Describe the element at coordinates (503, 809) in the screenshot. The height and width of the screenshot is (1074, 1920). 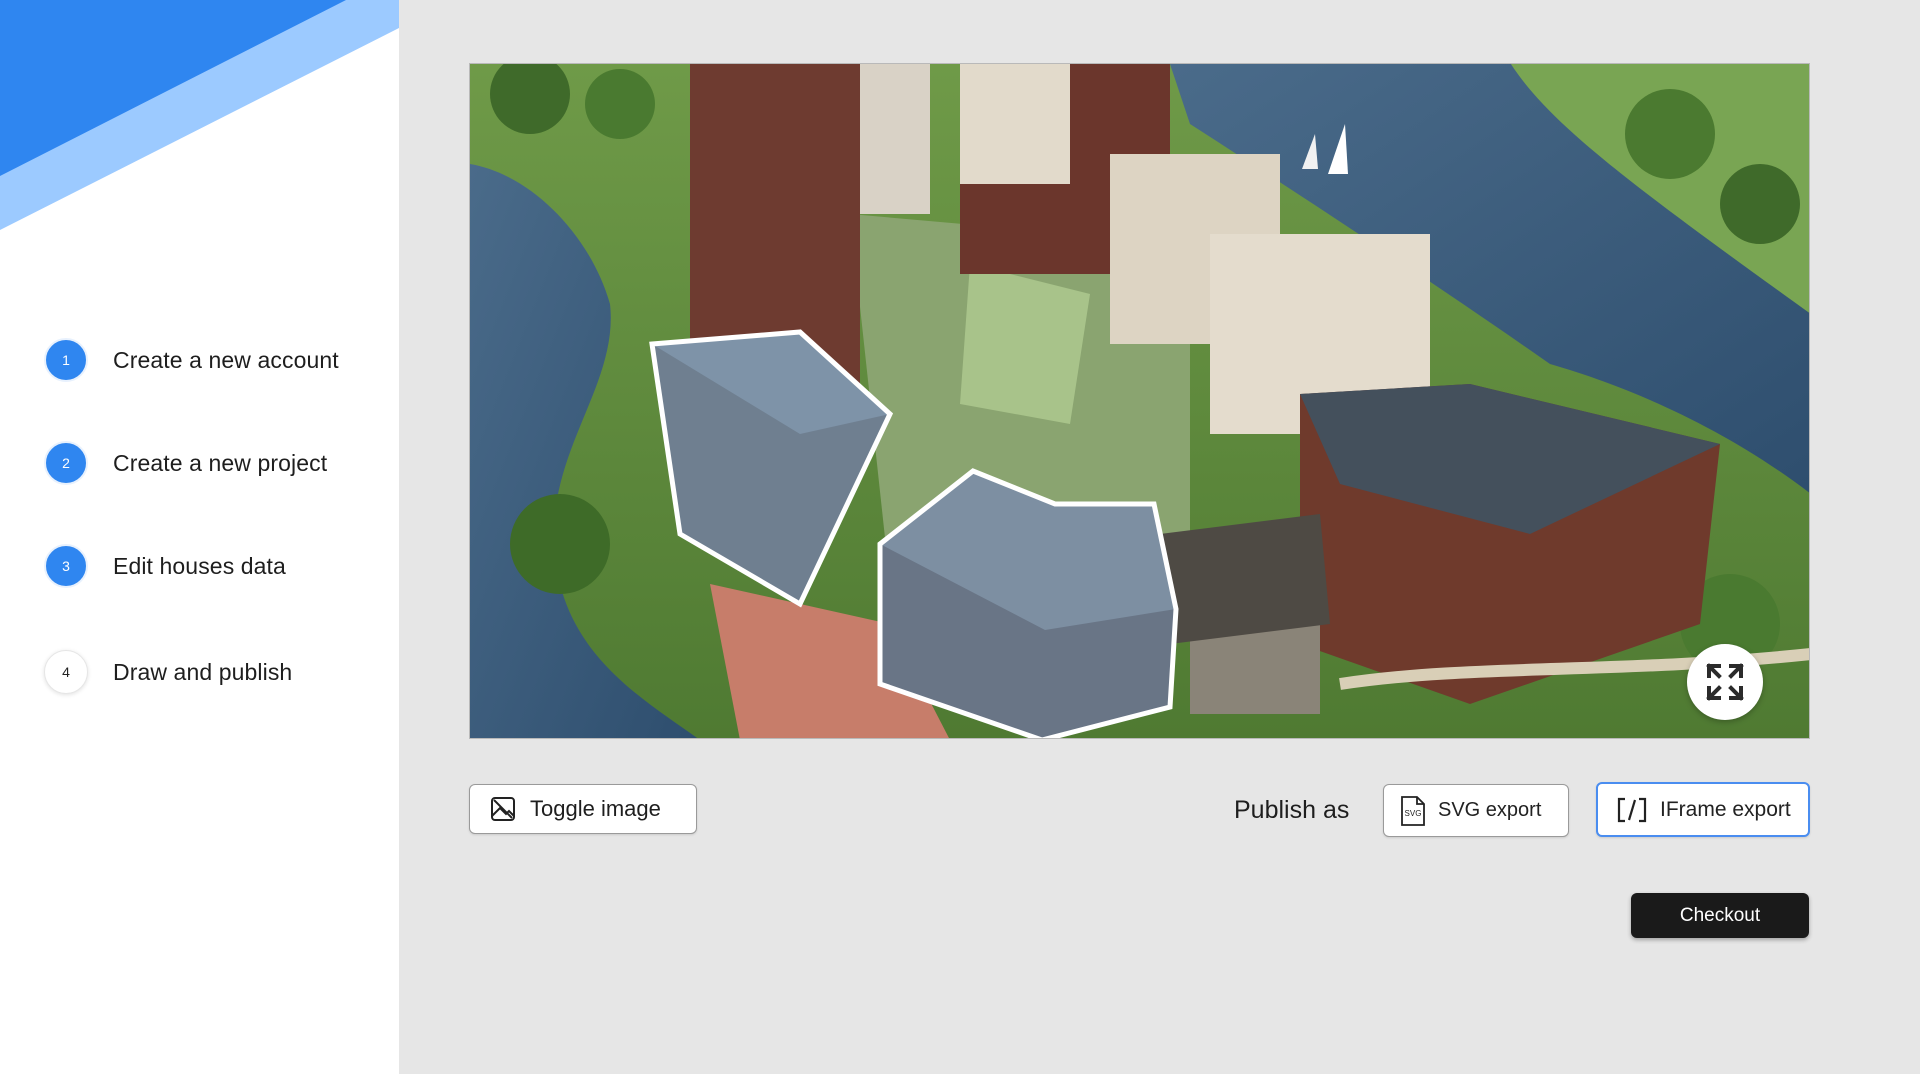
I see `image-toggle-icon` at that location.